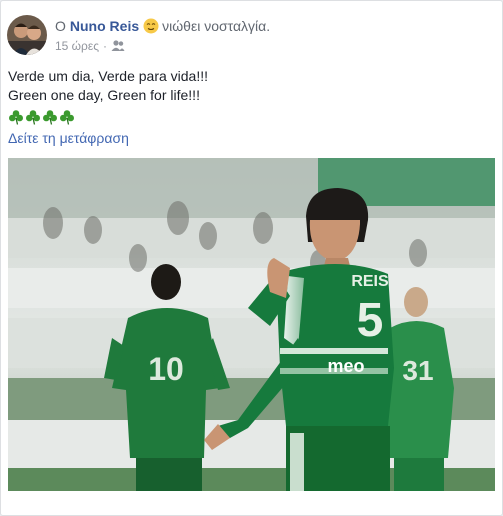  I want to click on post-header: Ο Nuno Reis νιώθει νοσταλγία. 15 ώρες ·, so click(138, 35).